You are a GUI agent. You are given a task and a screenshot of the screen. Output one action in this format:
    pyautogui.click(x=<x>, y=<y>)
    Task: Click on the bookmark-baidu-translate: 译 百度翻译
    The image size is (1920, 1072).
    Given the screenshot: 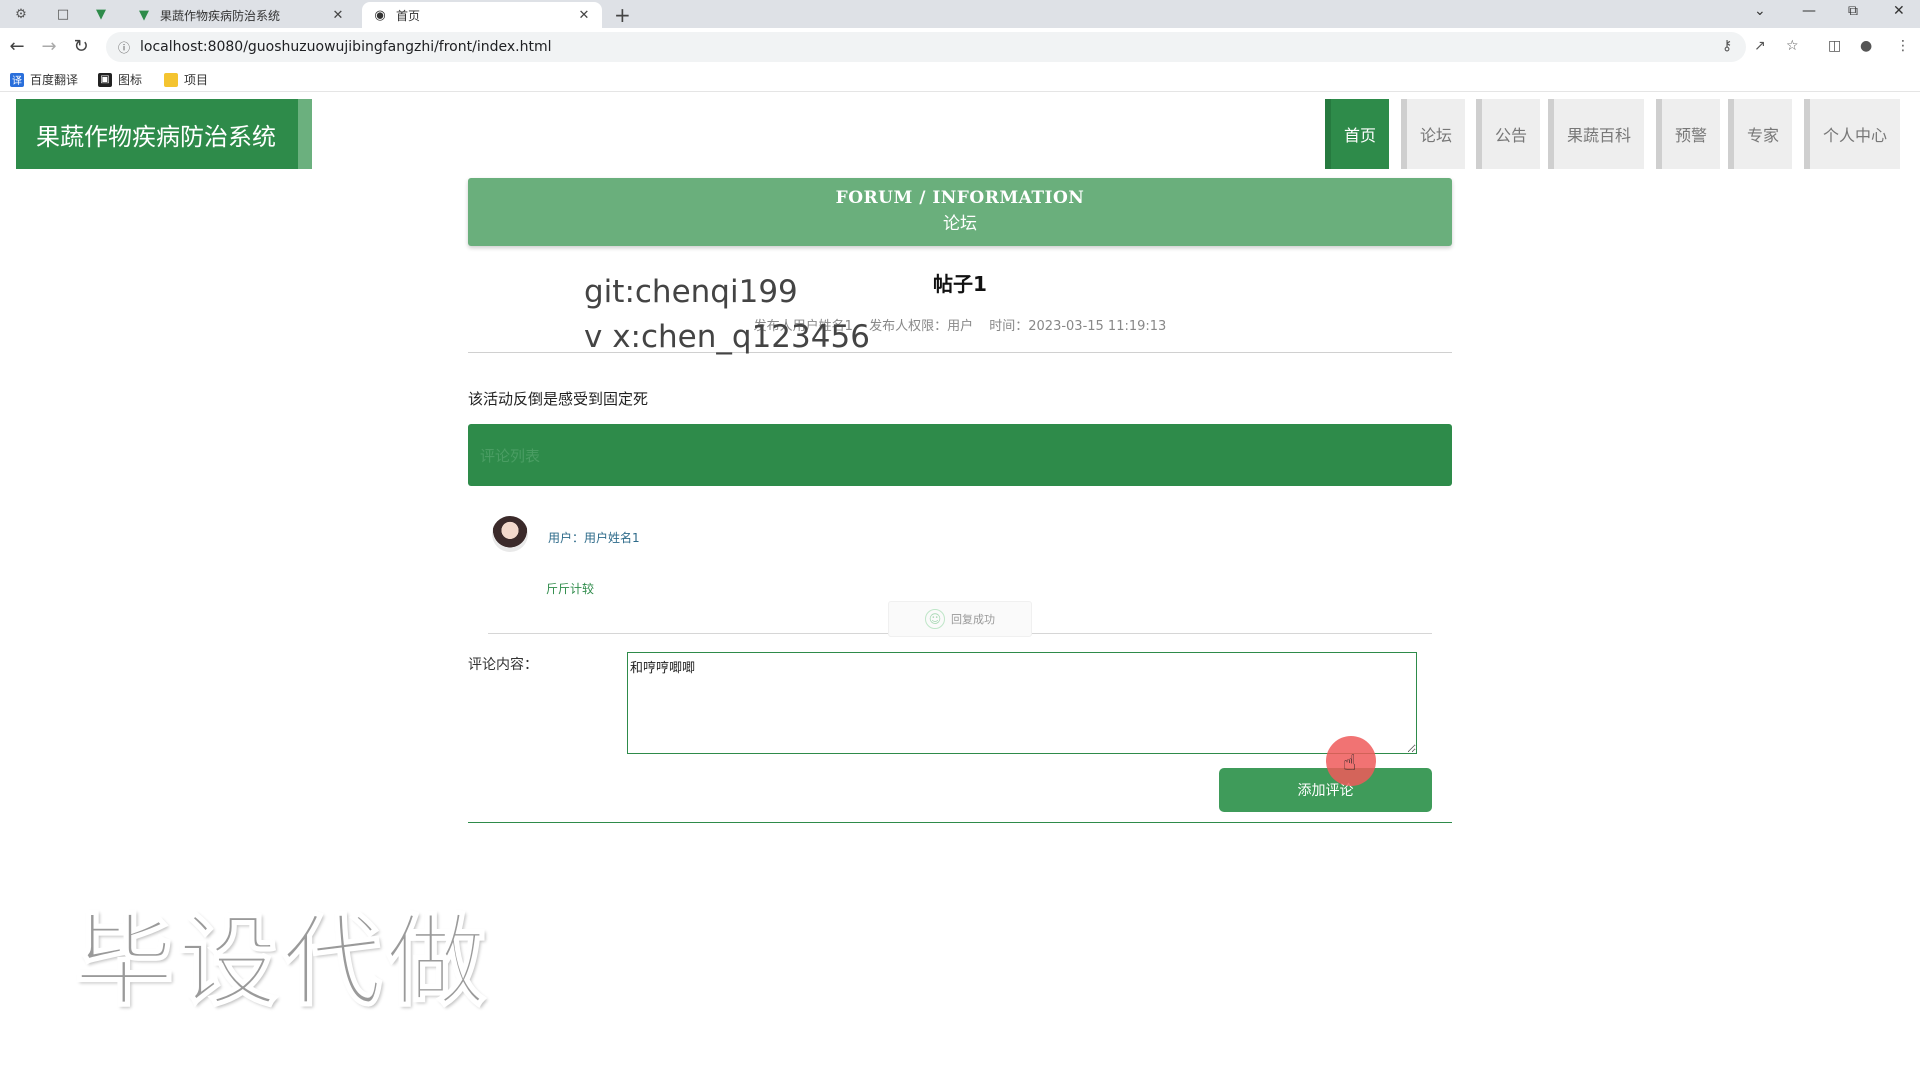 What is the action you would take?
    pyautogui.click(x=44, y=79)
    